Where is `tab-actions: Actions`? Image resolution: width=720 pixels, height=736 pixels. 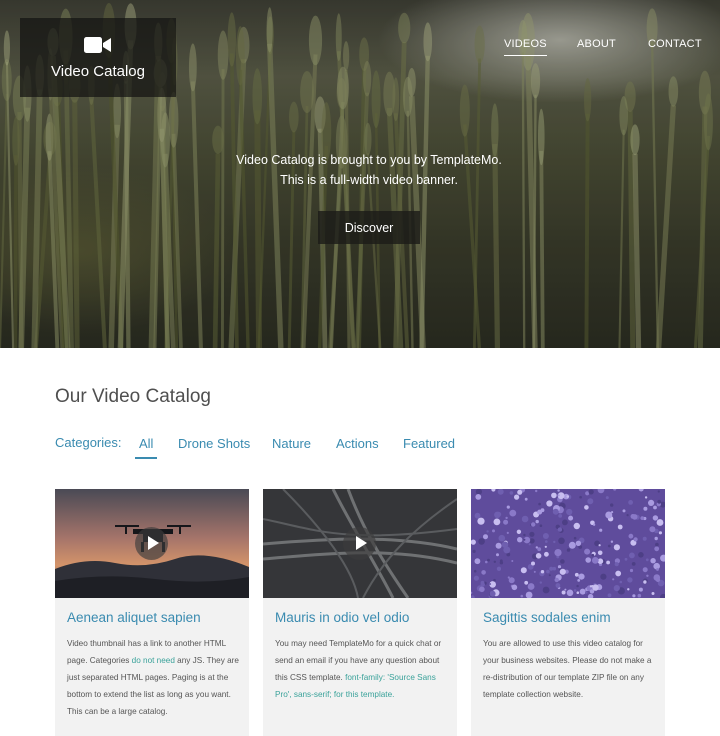
tab-actions: Actions is located at coordinates (357, 443).